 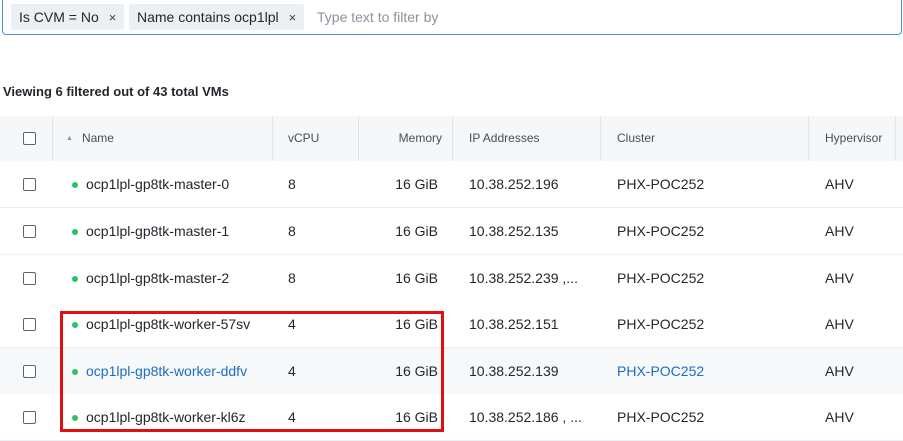 What do you see at coordinates (29, 138) in the screenshot?
I see `select-all-checkbox` at bounding box center [29, 138].